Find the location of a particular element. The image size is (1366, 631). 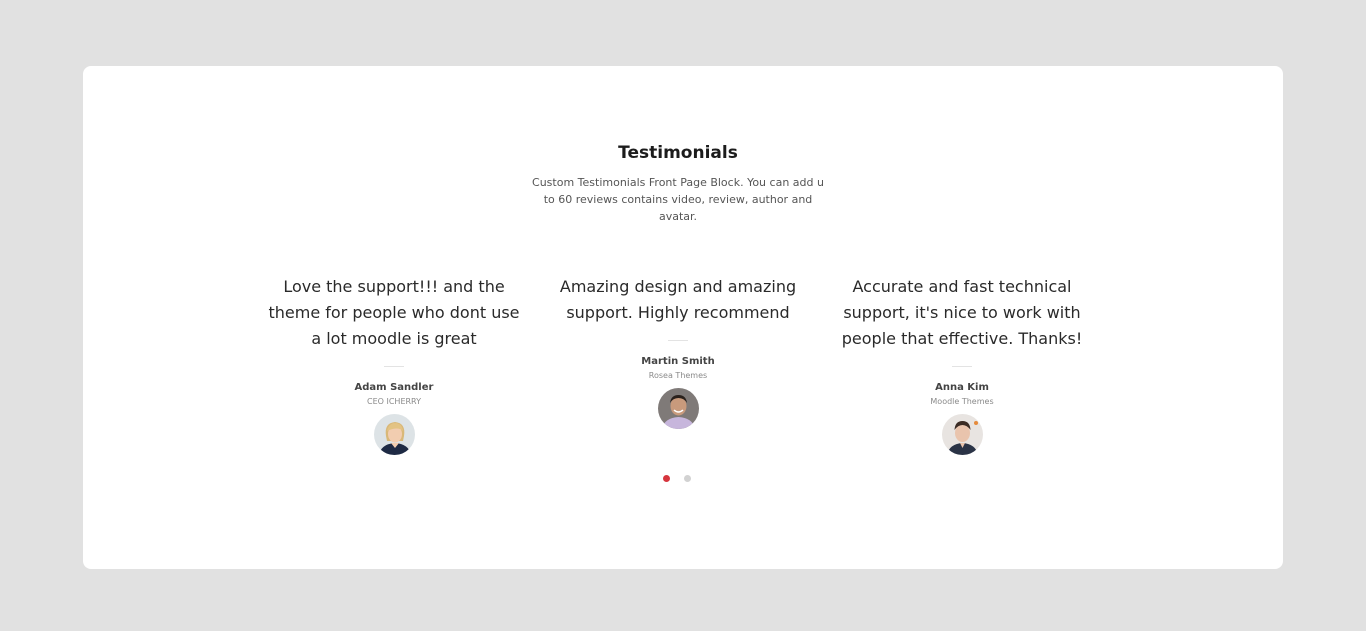

testimonial-author: Martin Smith is located at coordinates (678, 361).